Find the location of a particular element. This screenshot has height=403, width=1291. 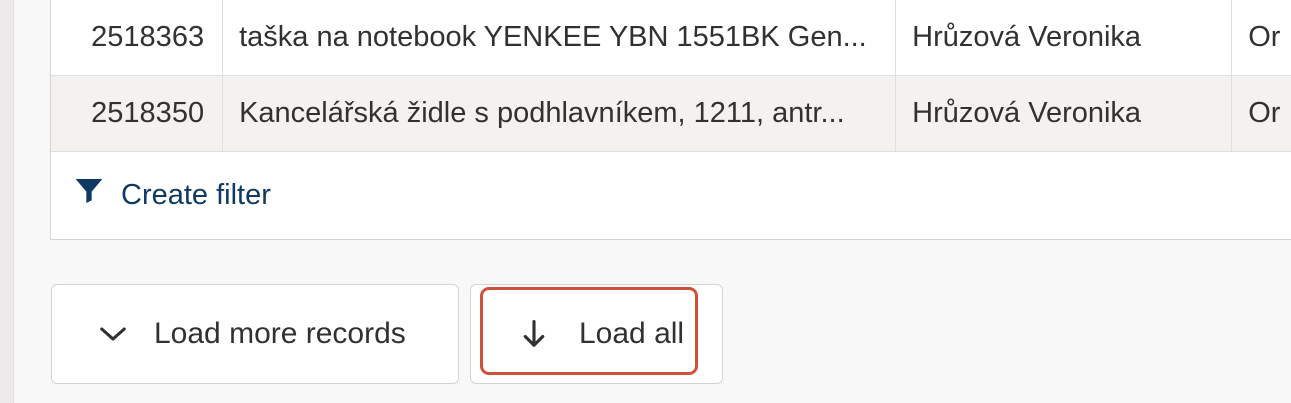

load-more-label: Load more records is located at coordinates (280, 333).